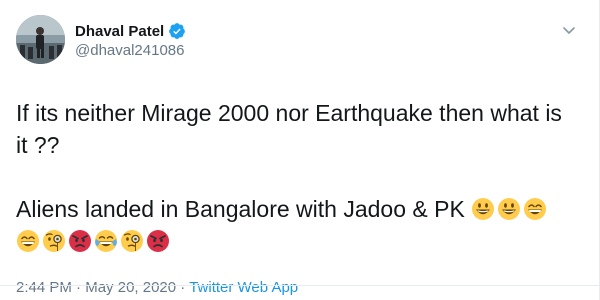  I want to click on name-row: Dhaval Patel, so click(130, 31).